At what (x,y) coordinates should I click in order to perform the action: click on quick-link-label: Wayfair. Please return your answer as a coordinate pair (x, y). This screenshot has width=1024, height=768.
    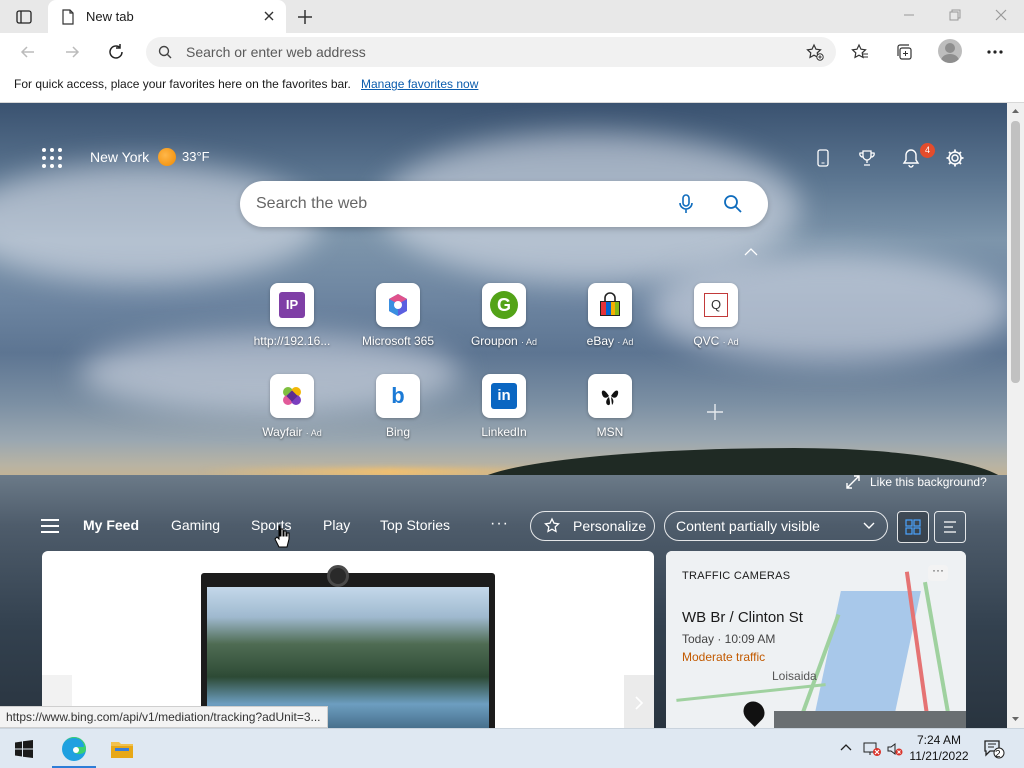
    Looking at the image, I should click on (282, 432).